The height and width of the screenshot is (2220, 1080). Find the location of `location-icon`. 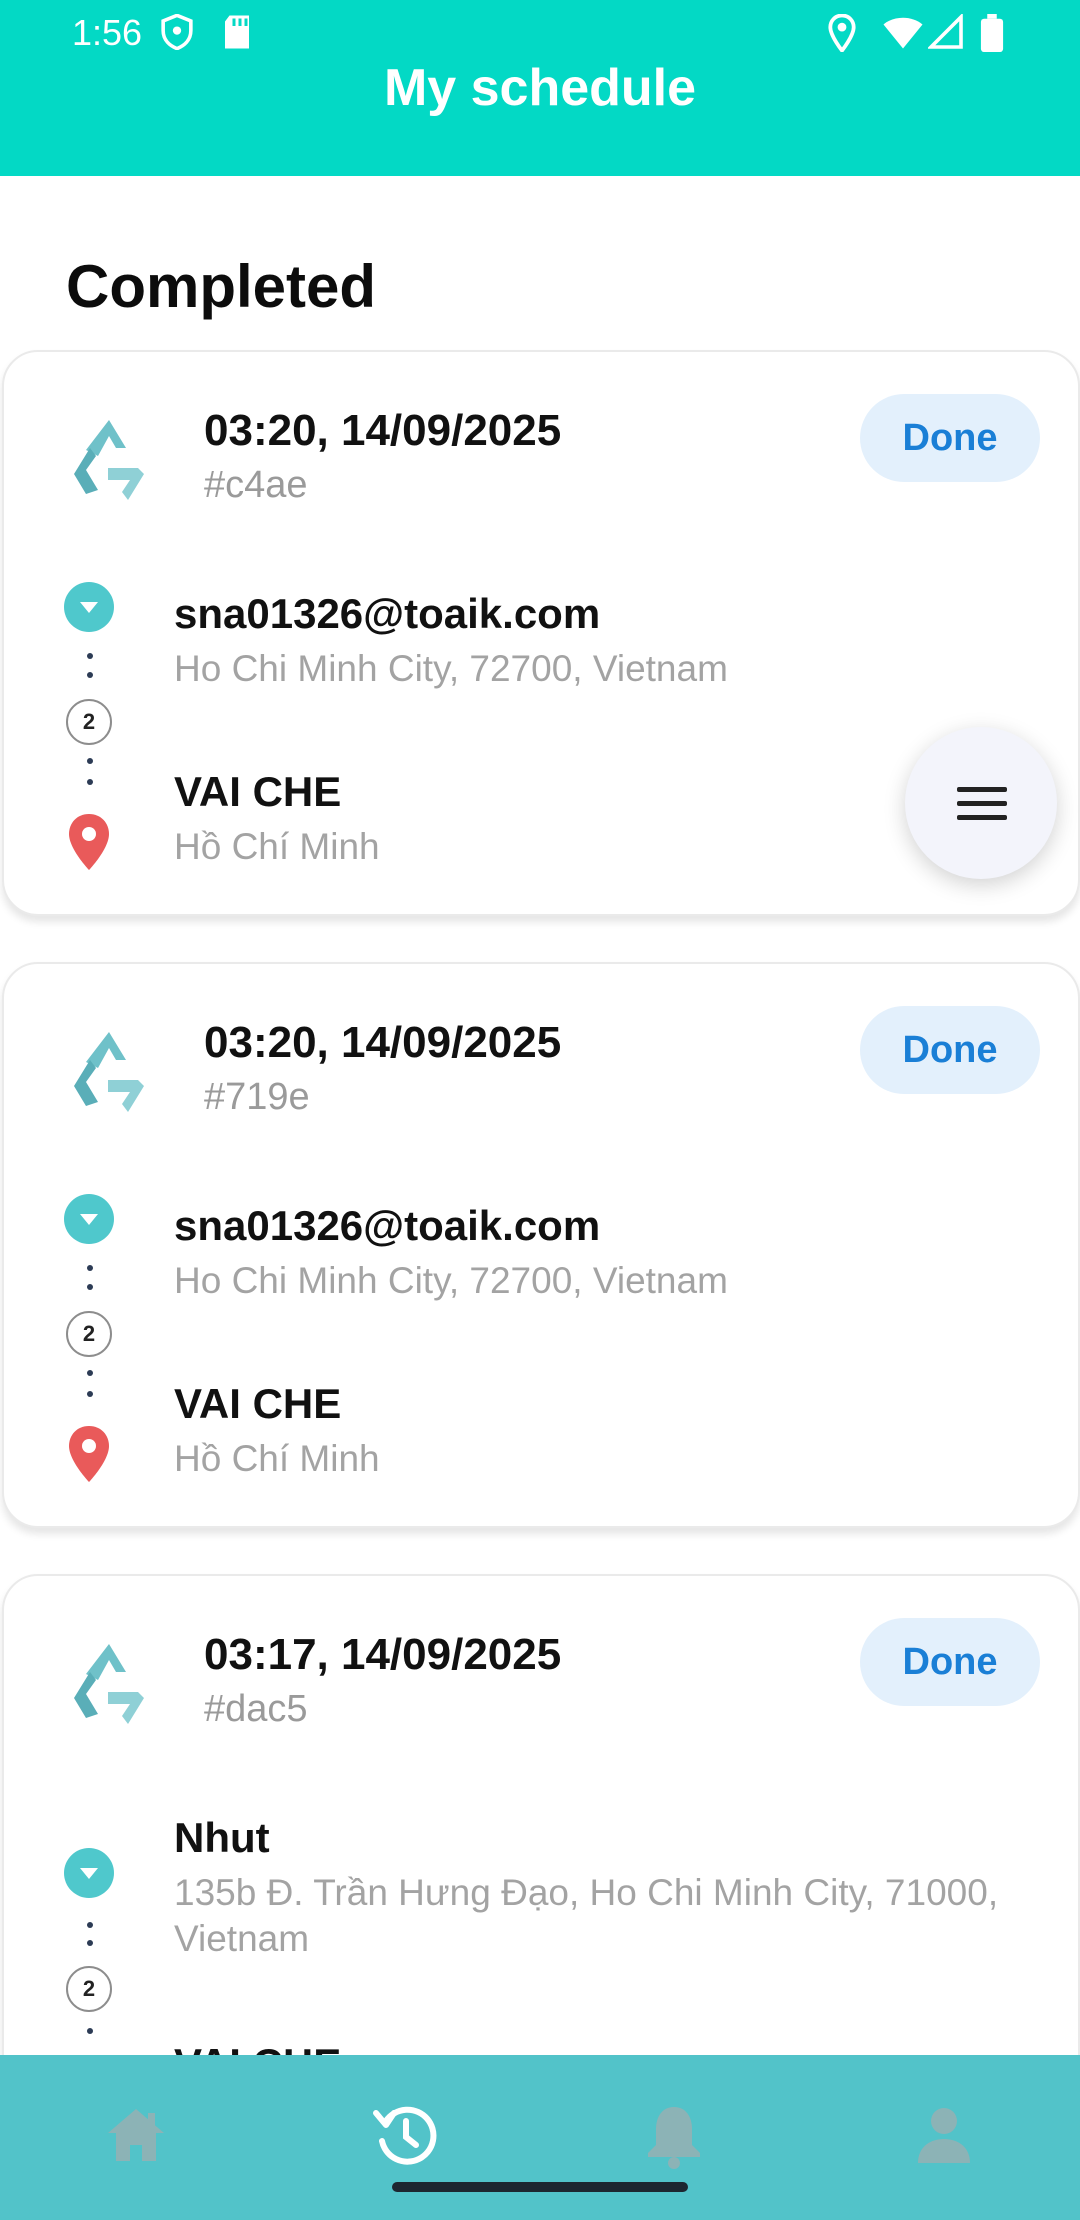

location-icon is located at coordinates (842, 33).